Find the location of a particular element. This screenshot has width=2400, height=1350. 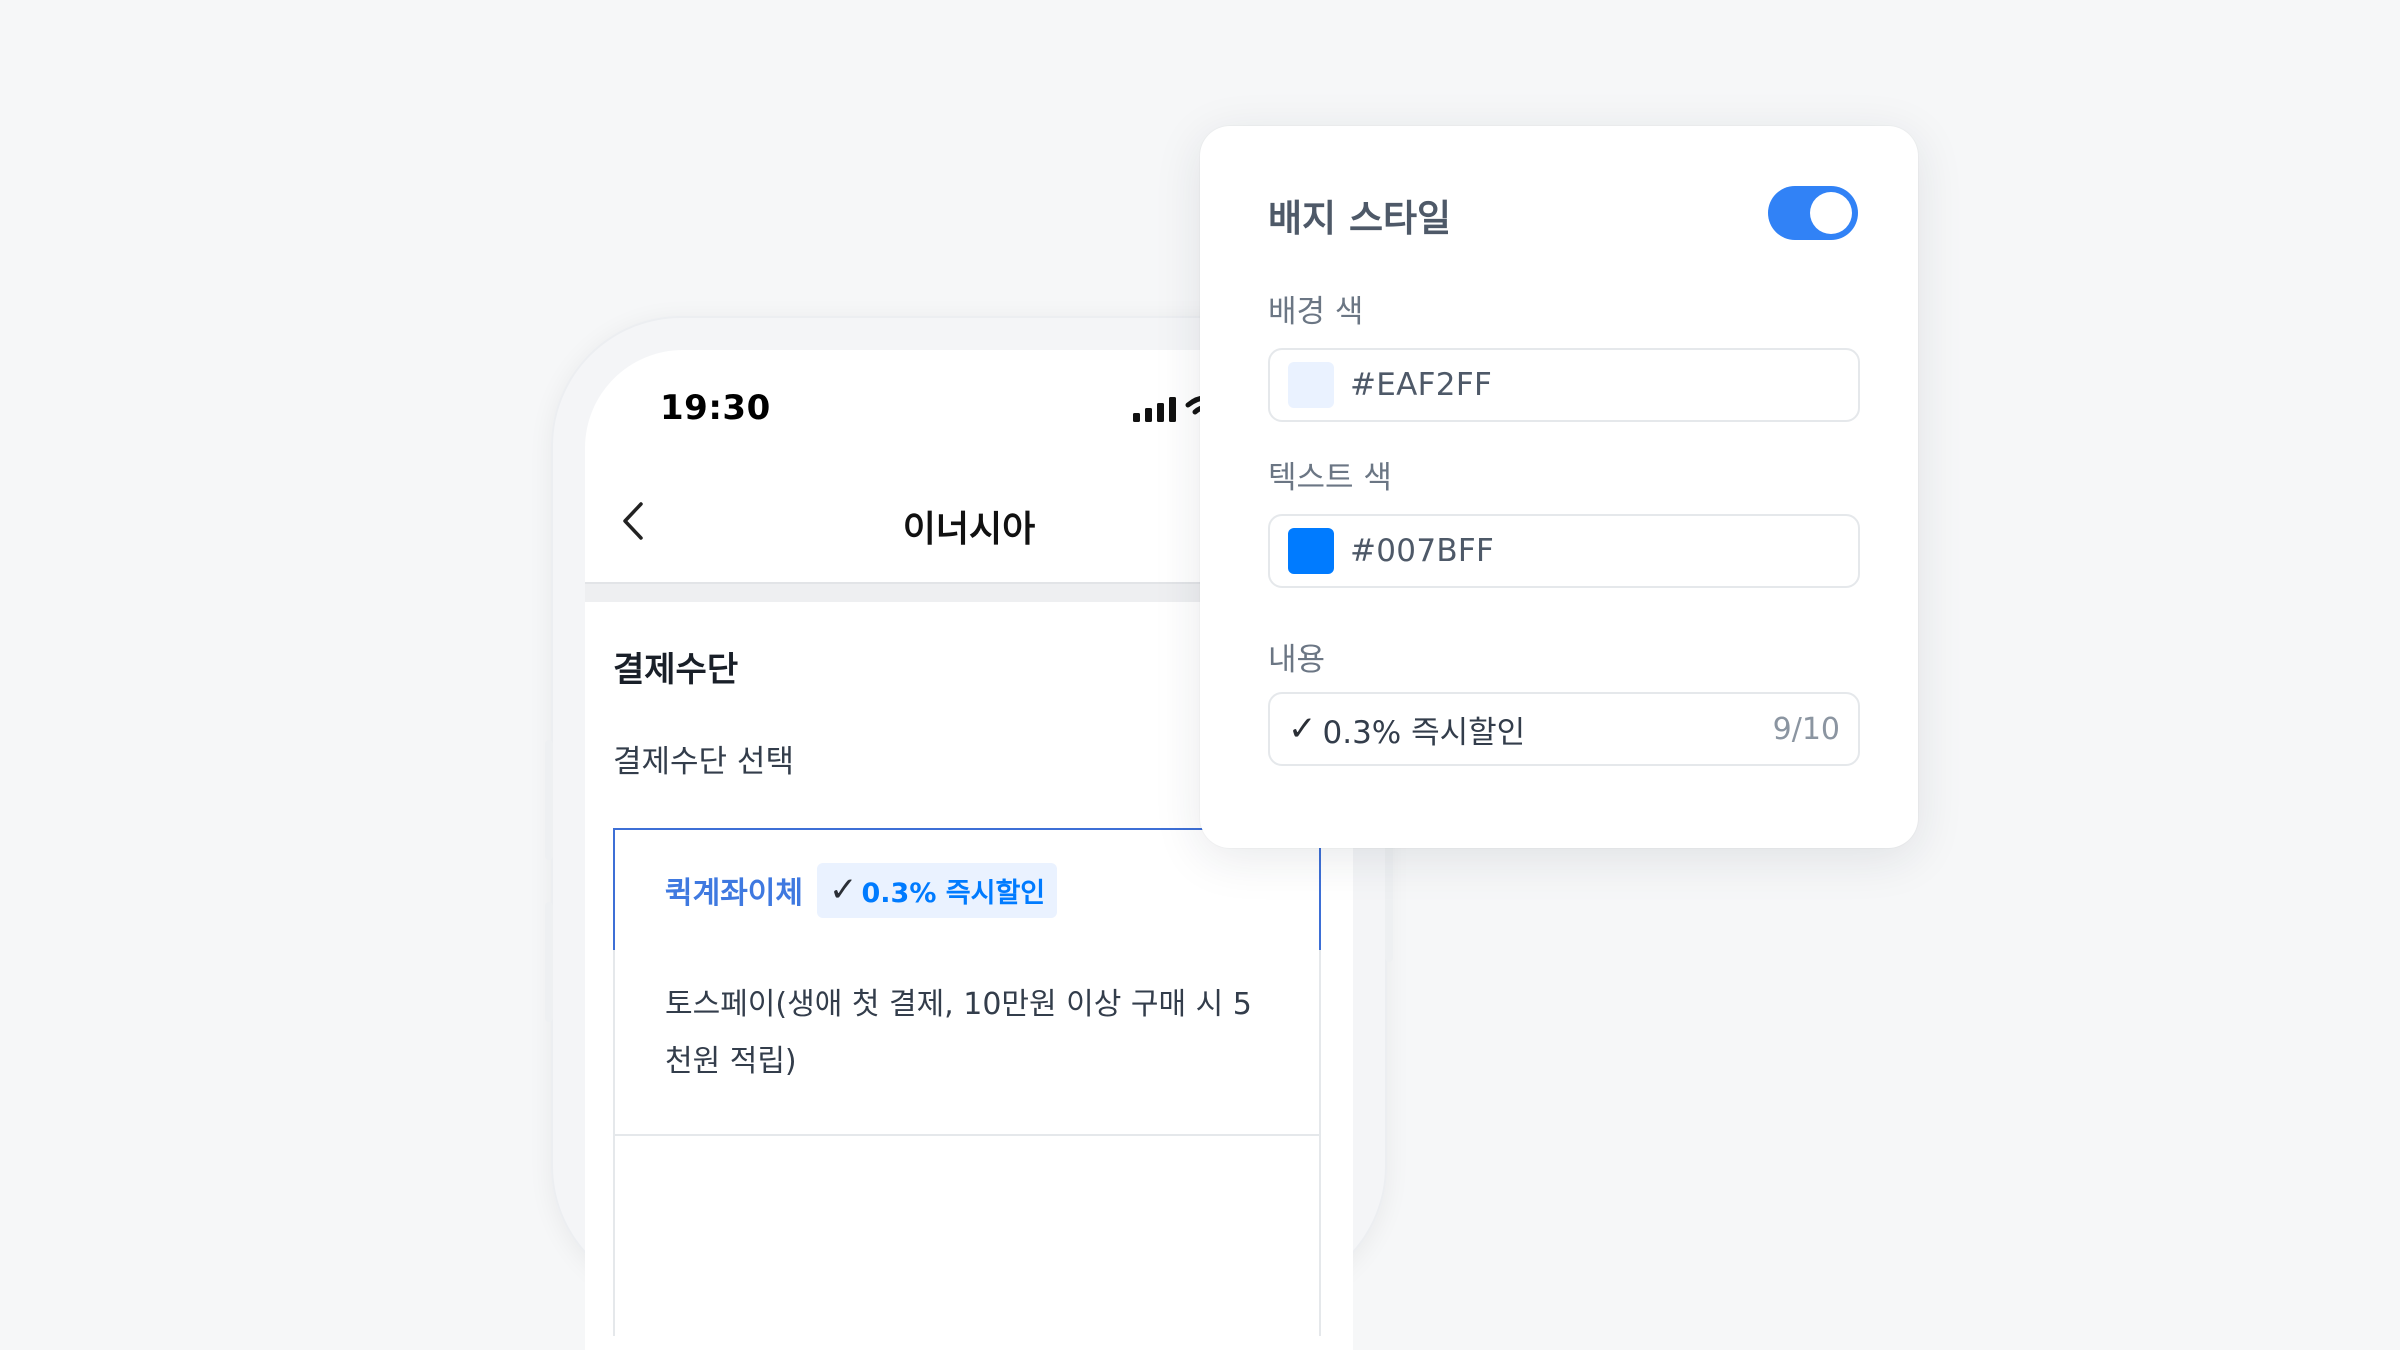

text-color-field: #007BFF is located at coordinates (1564, 551).